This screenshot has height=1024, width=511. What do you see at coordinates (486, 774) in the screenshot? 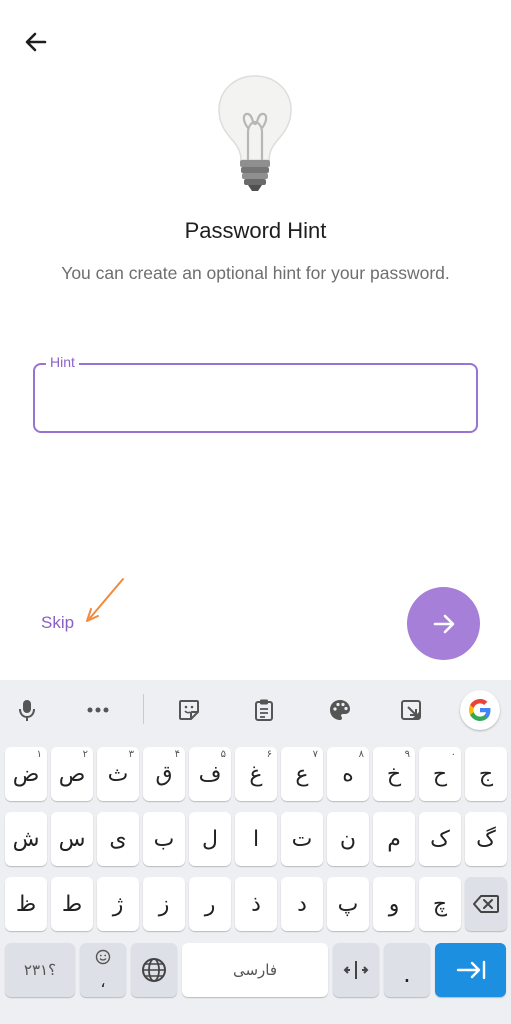
I see `key: ج` at bounding box center [486, 774].